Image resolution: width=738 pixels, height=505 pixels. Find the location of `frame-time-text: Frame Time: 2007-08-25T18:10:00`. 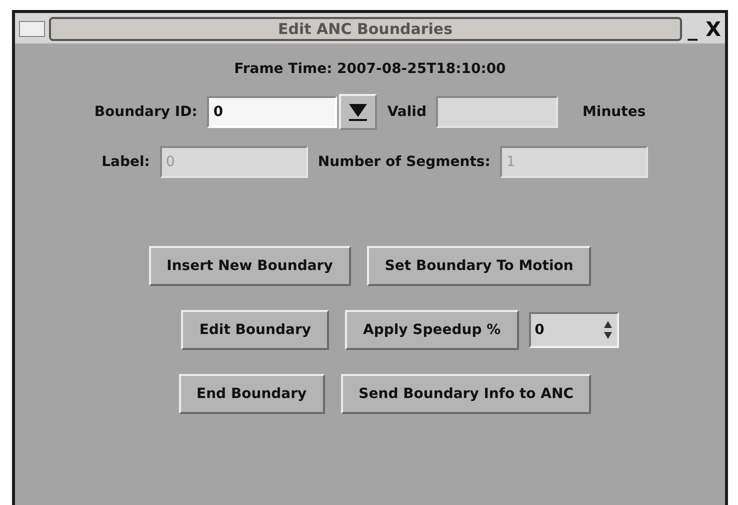

frame-time-text: Frame Time: 2007-08-25T18:10:00 is located at coordinates (370, 69).